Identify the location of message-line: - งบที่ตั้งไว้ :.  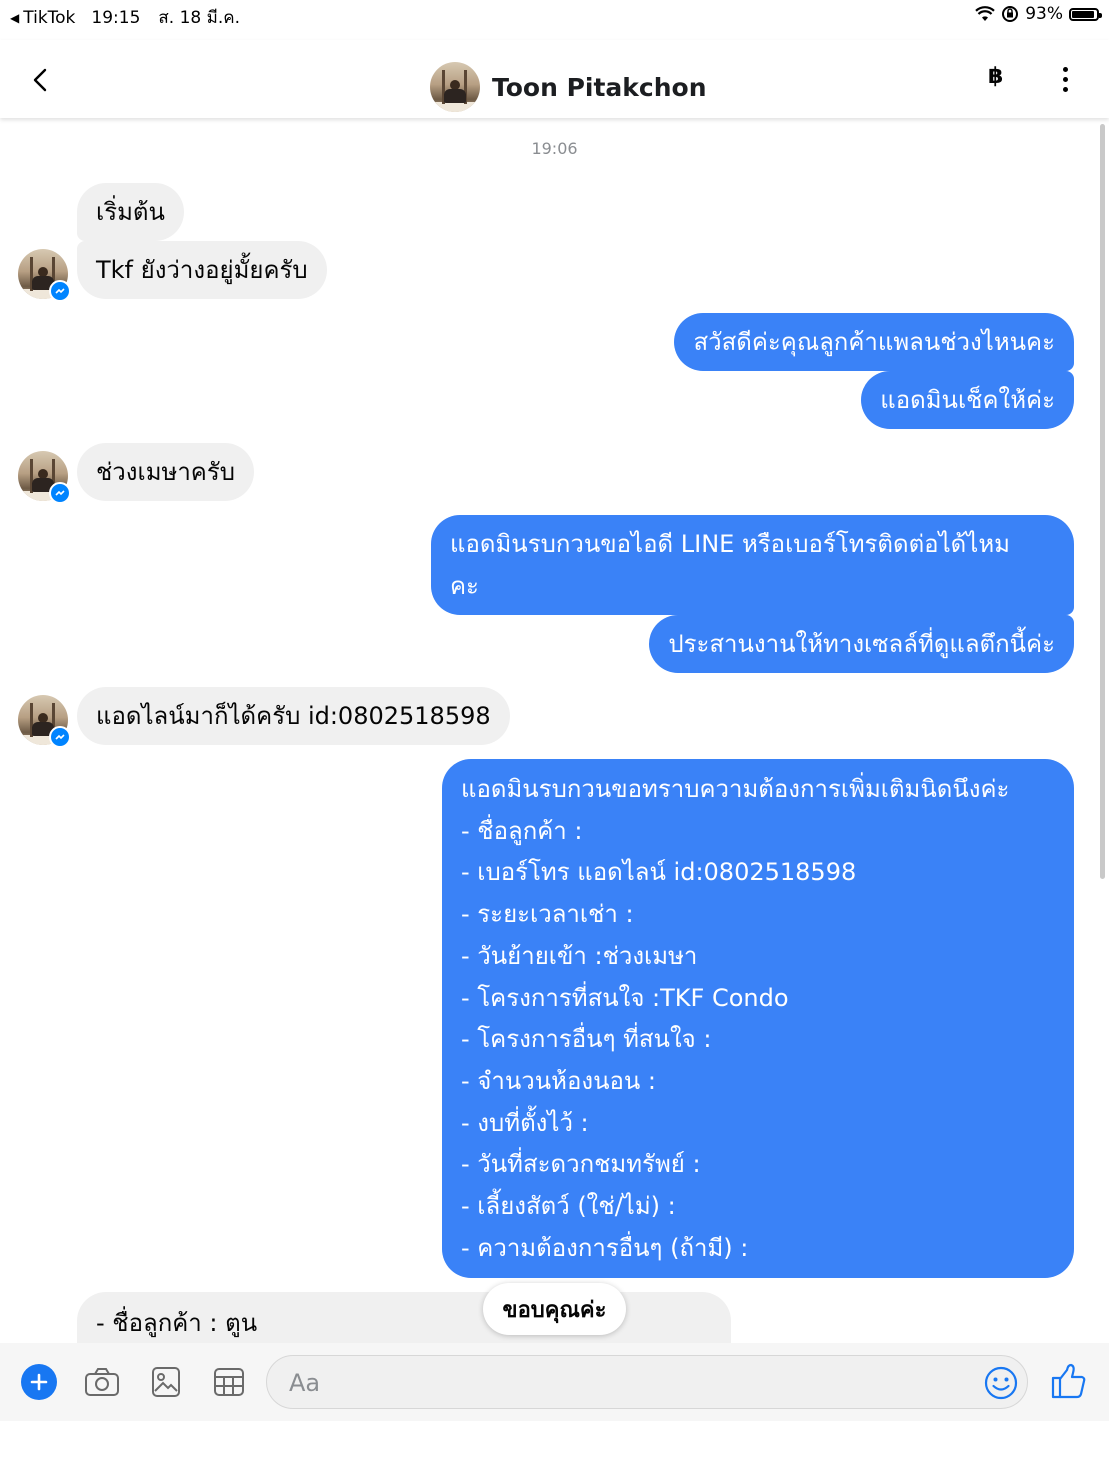
(525, 1122).